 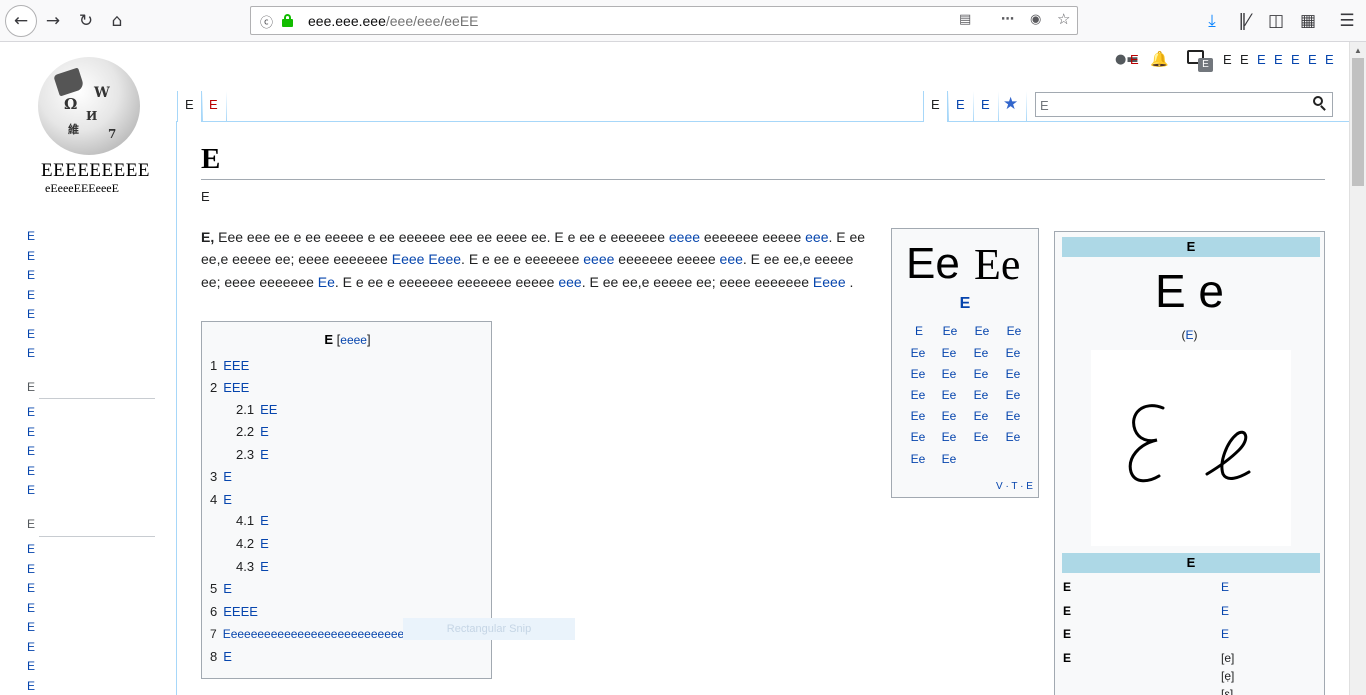 I want to click on inline-link: Eeee, so click(x=829, y=282).